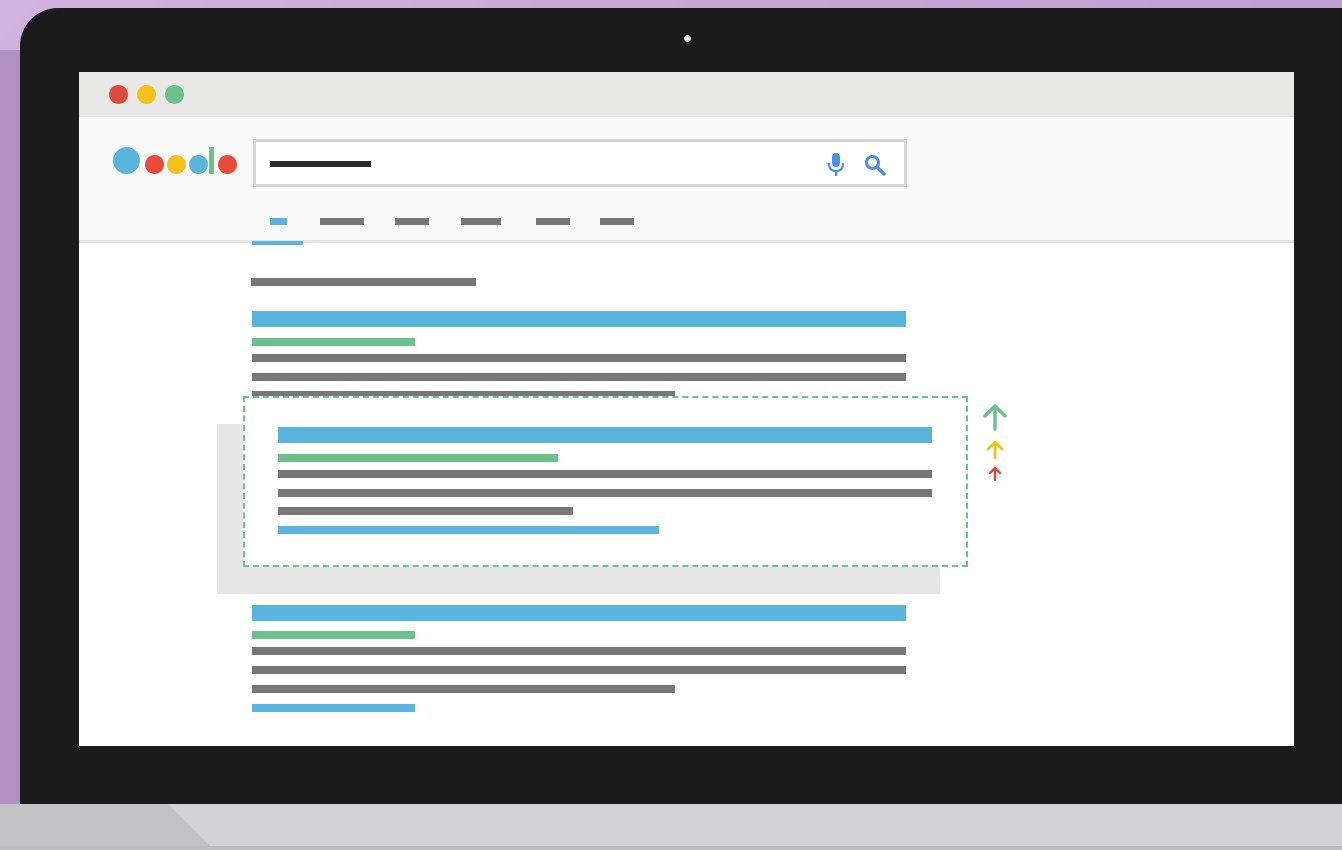 Image resolution: width=1342 pixels, height=850 pixels. What do you see at coordinates (686, 94) in the screenshot?
I see `window-titlebar` at bounding box center [686, 94].